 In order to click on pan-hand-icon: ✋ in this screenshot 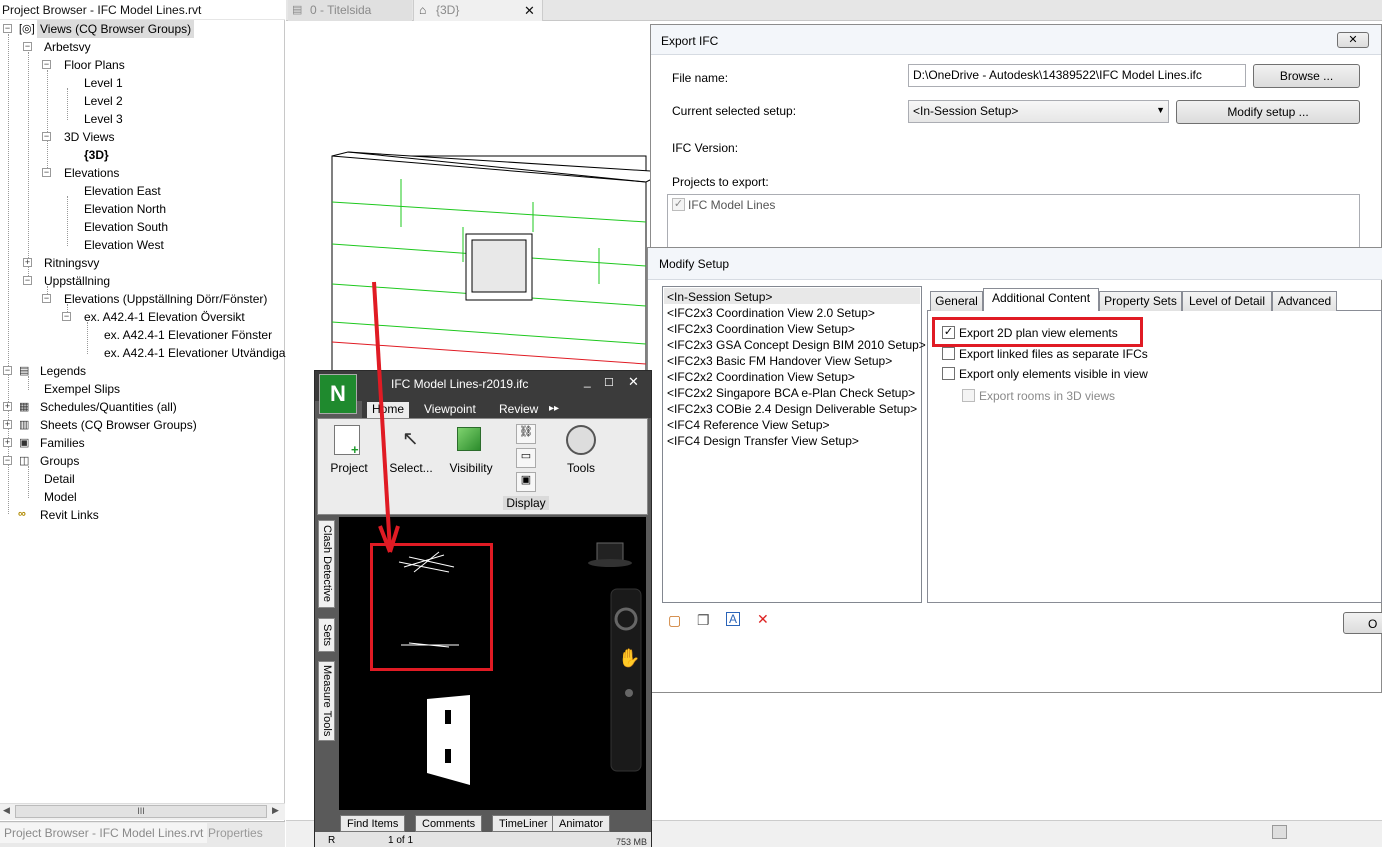, I will do `click(629, 658)`.